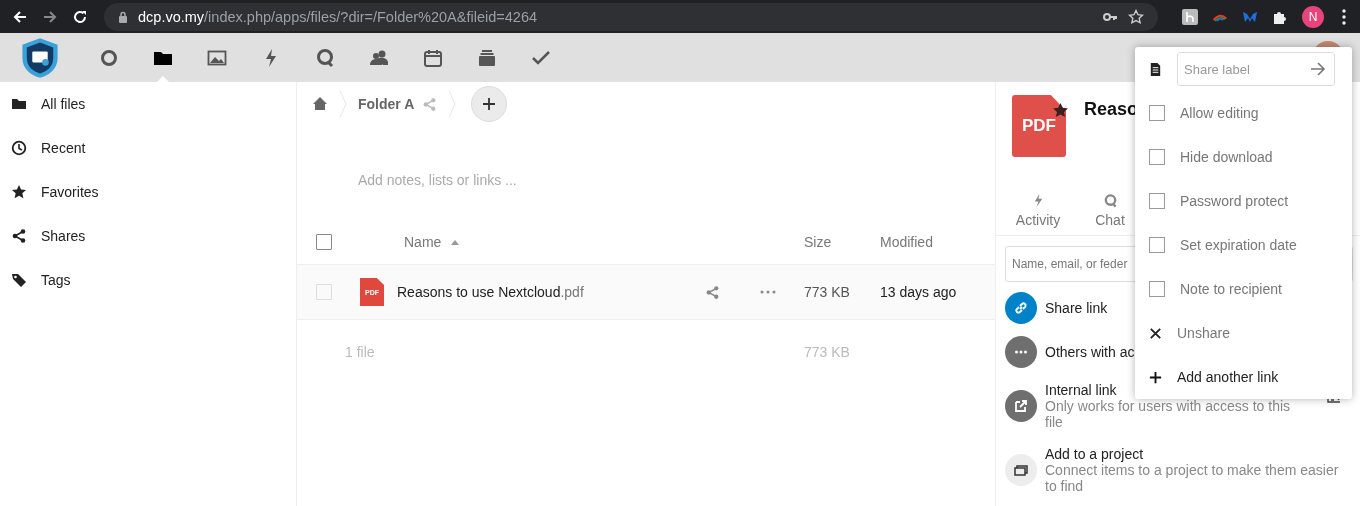 This screenshot has height=506, width=1360. Describe the element at coordinates (360, 352) in the screenshot. I see `file-count: 1 file` at that location.